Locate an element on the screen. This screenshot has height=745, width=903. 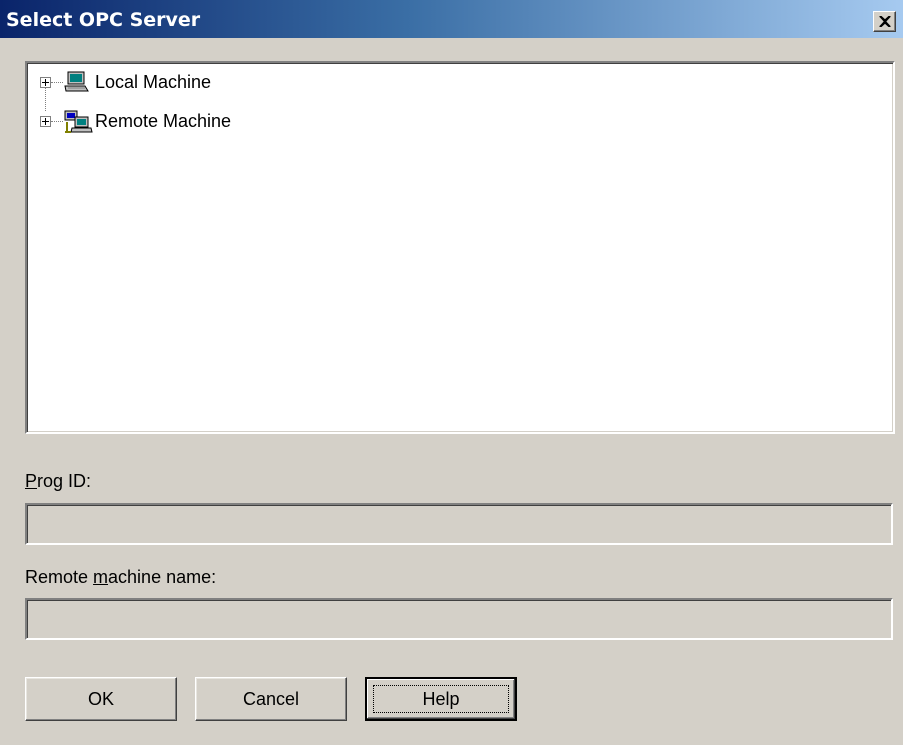
remote-machine-label-pre: Remote is located at coordinates (59, 577).